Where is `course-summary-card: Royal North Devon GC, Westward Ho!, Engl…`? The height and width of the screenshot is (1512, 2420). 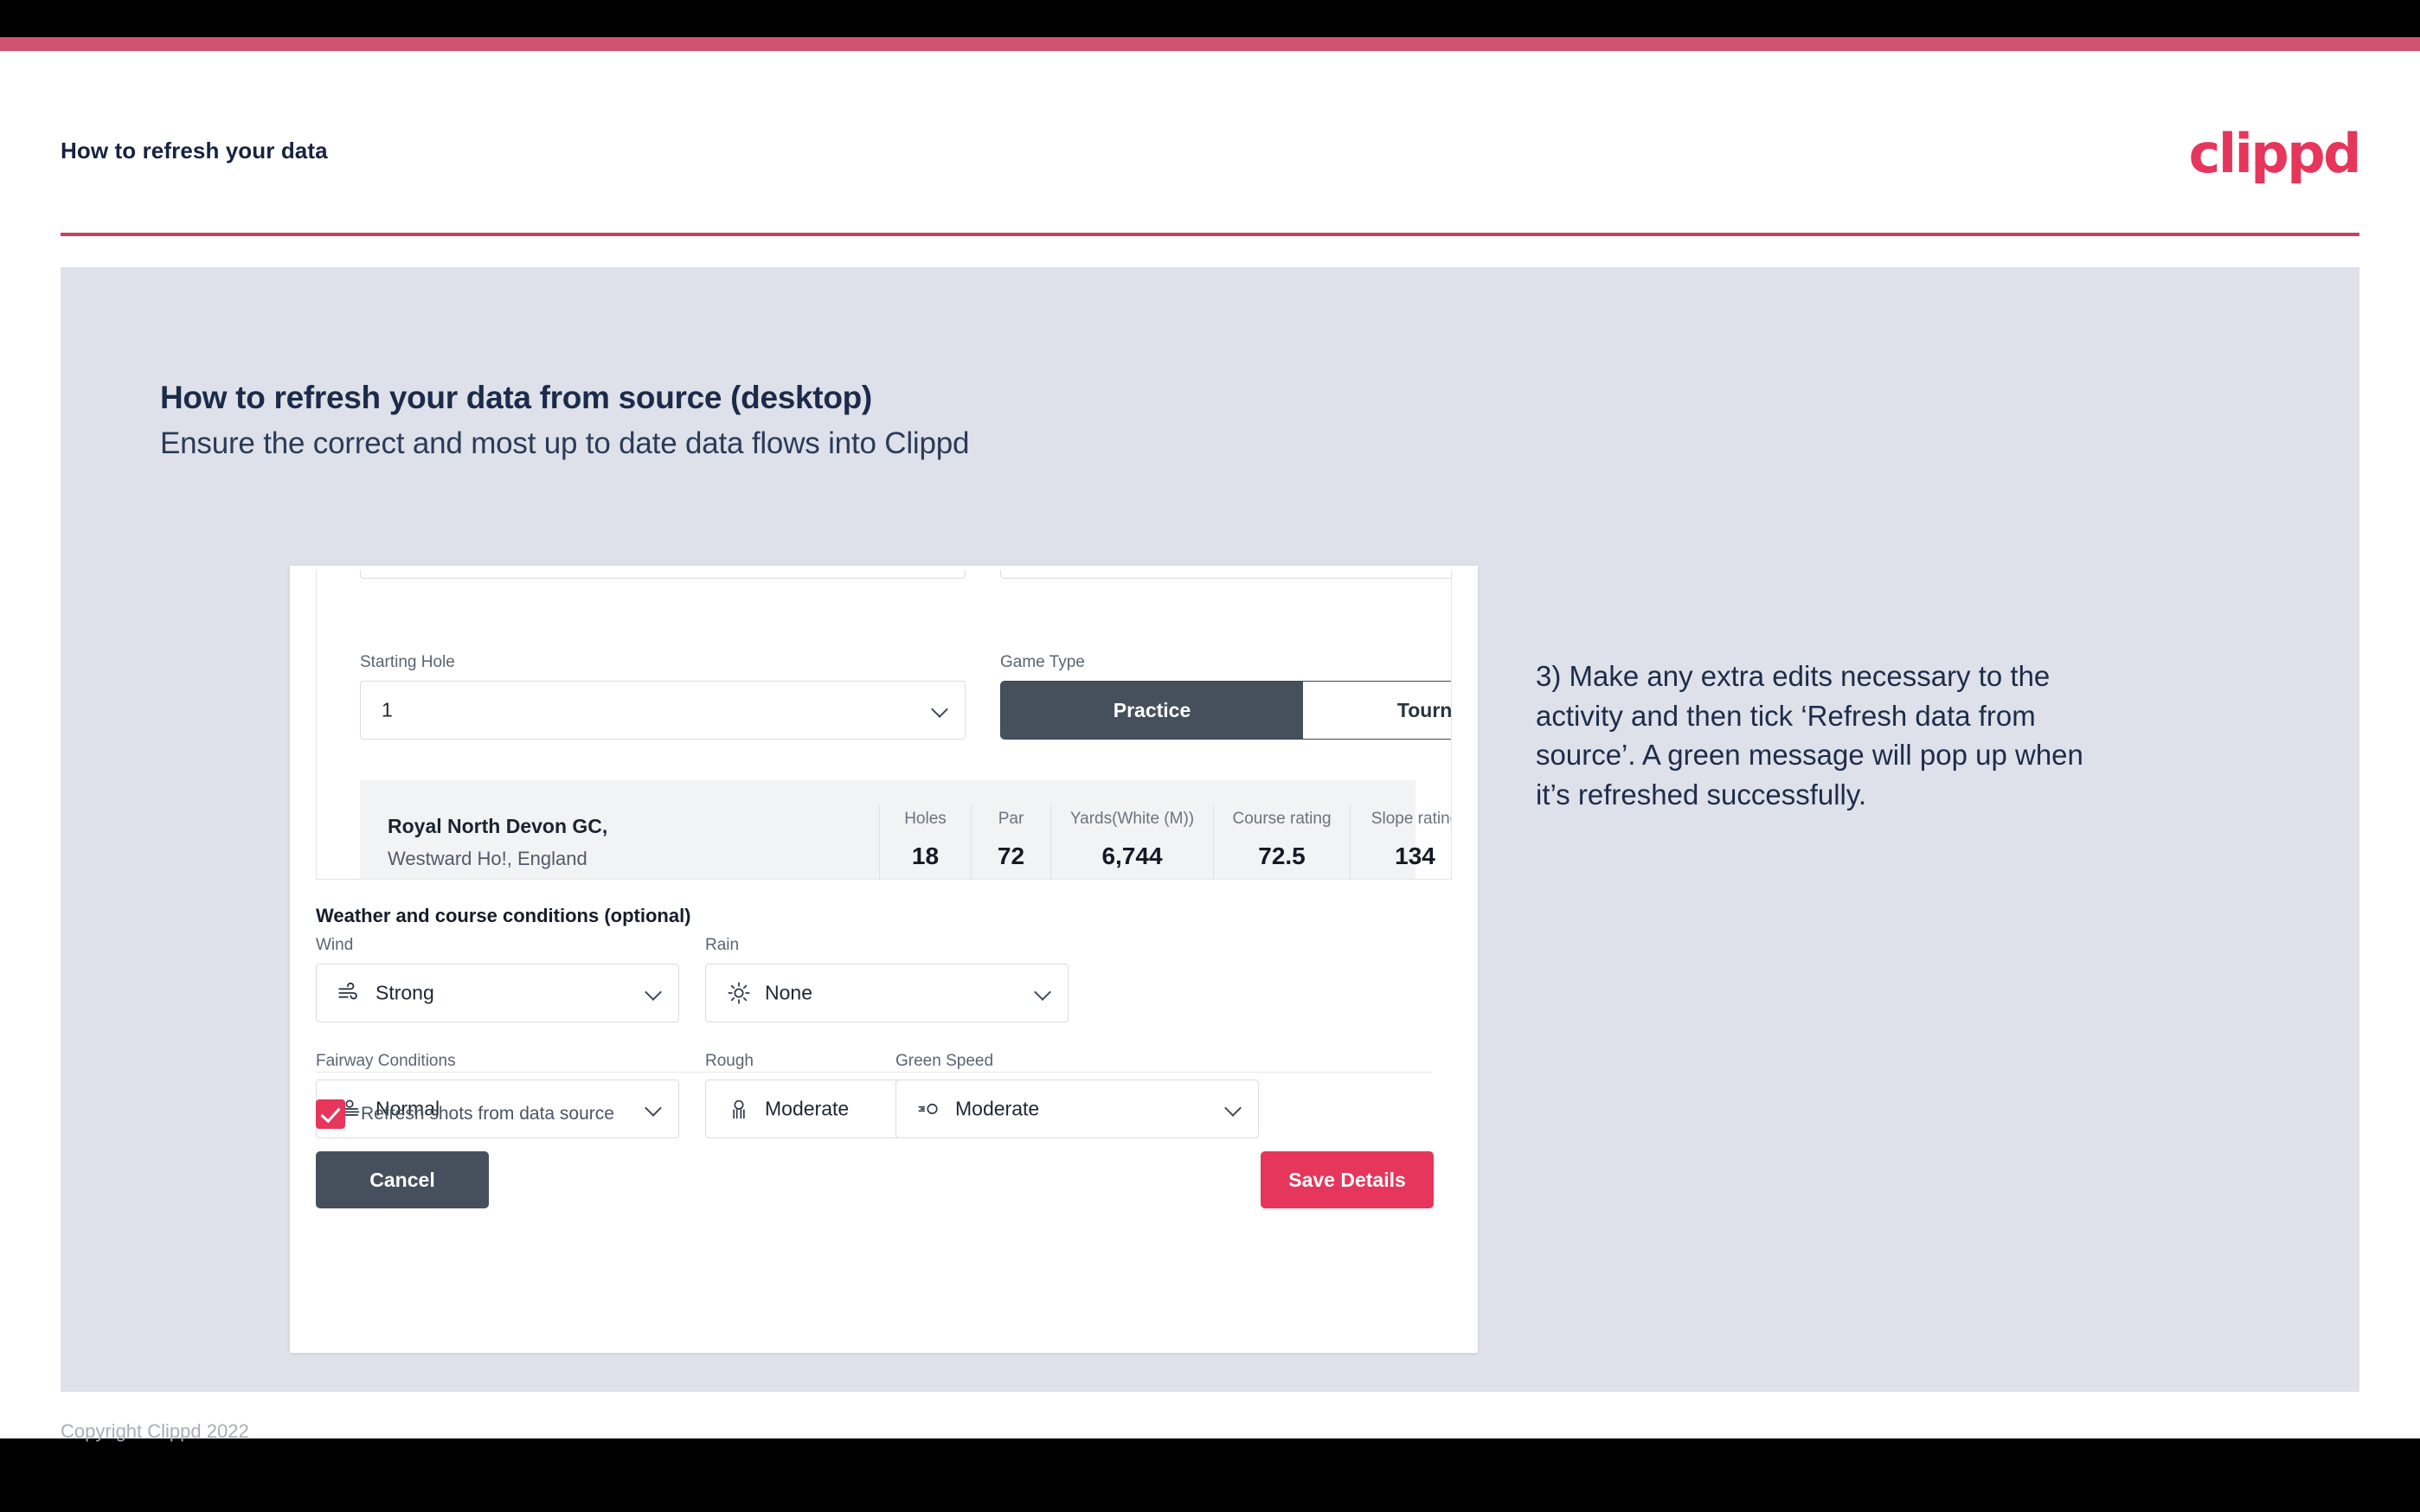
course-summary-card: Royal North Devon GC, Westward Ho!, Engl… is located at coordinates (905, 829).